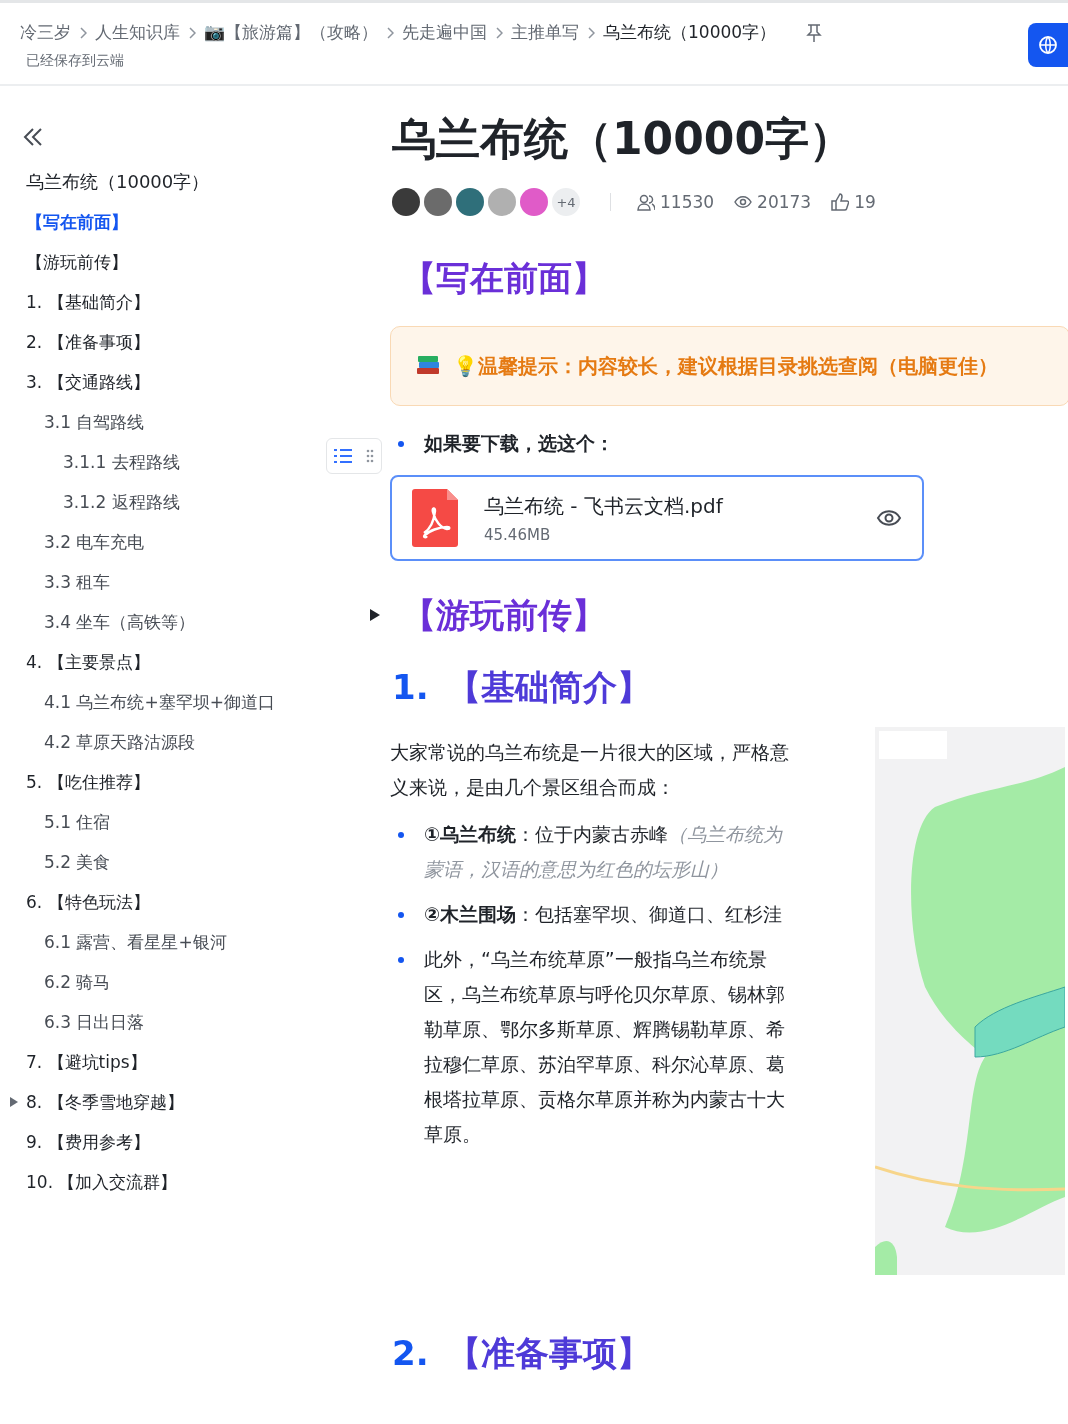  Describe the element at coordinates (603, 914) in the screenshot. I see `bullet-text: ②木兰围场：包括塞罕坝、御道口、红杉洼` at that location.